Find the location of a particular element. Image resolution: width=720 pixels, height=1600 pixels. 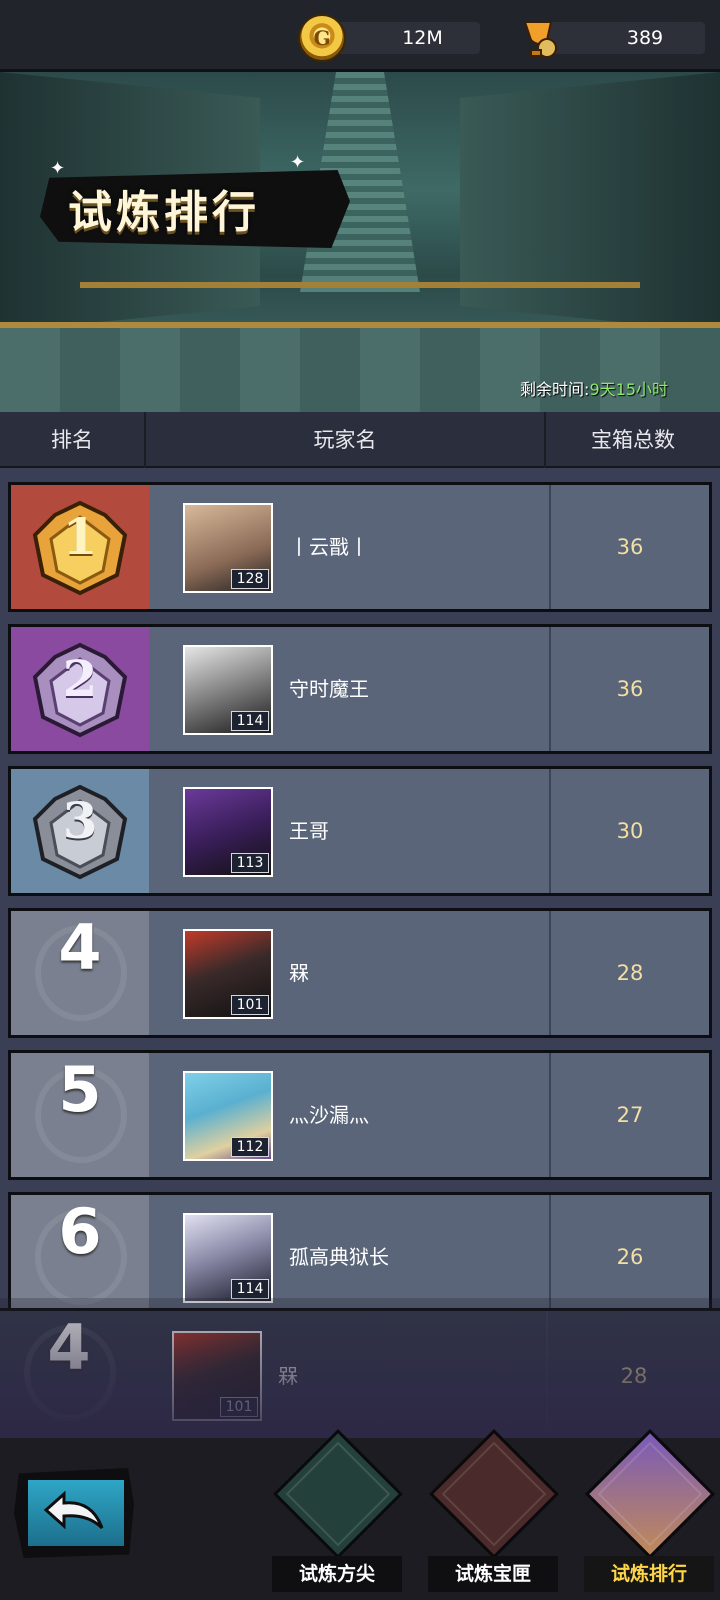

table-row: 4 101 槑 28 is located at coordinates (360, 973).